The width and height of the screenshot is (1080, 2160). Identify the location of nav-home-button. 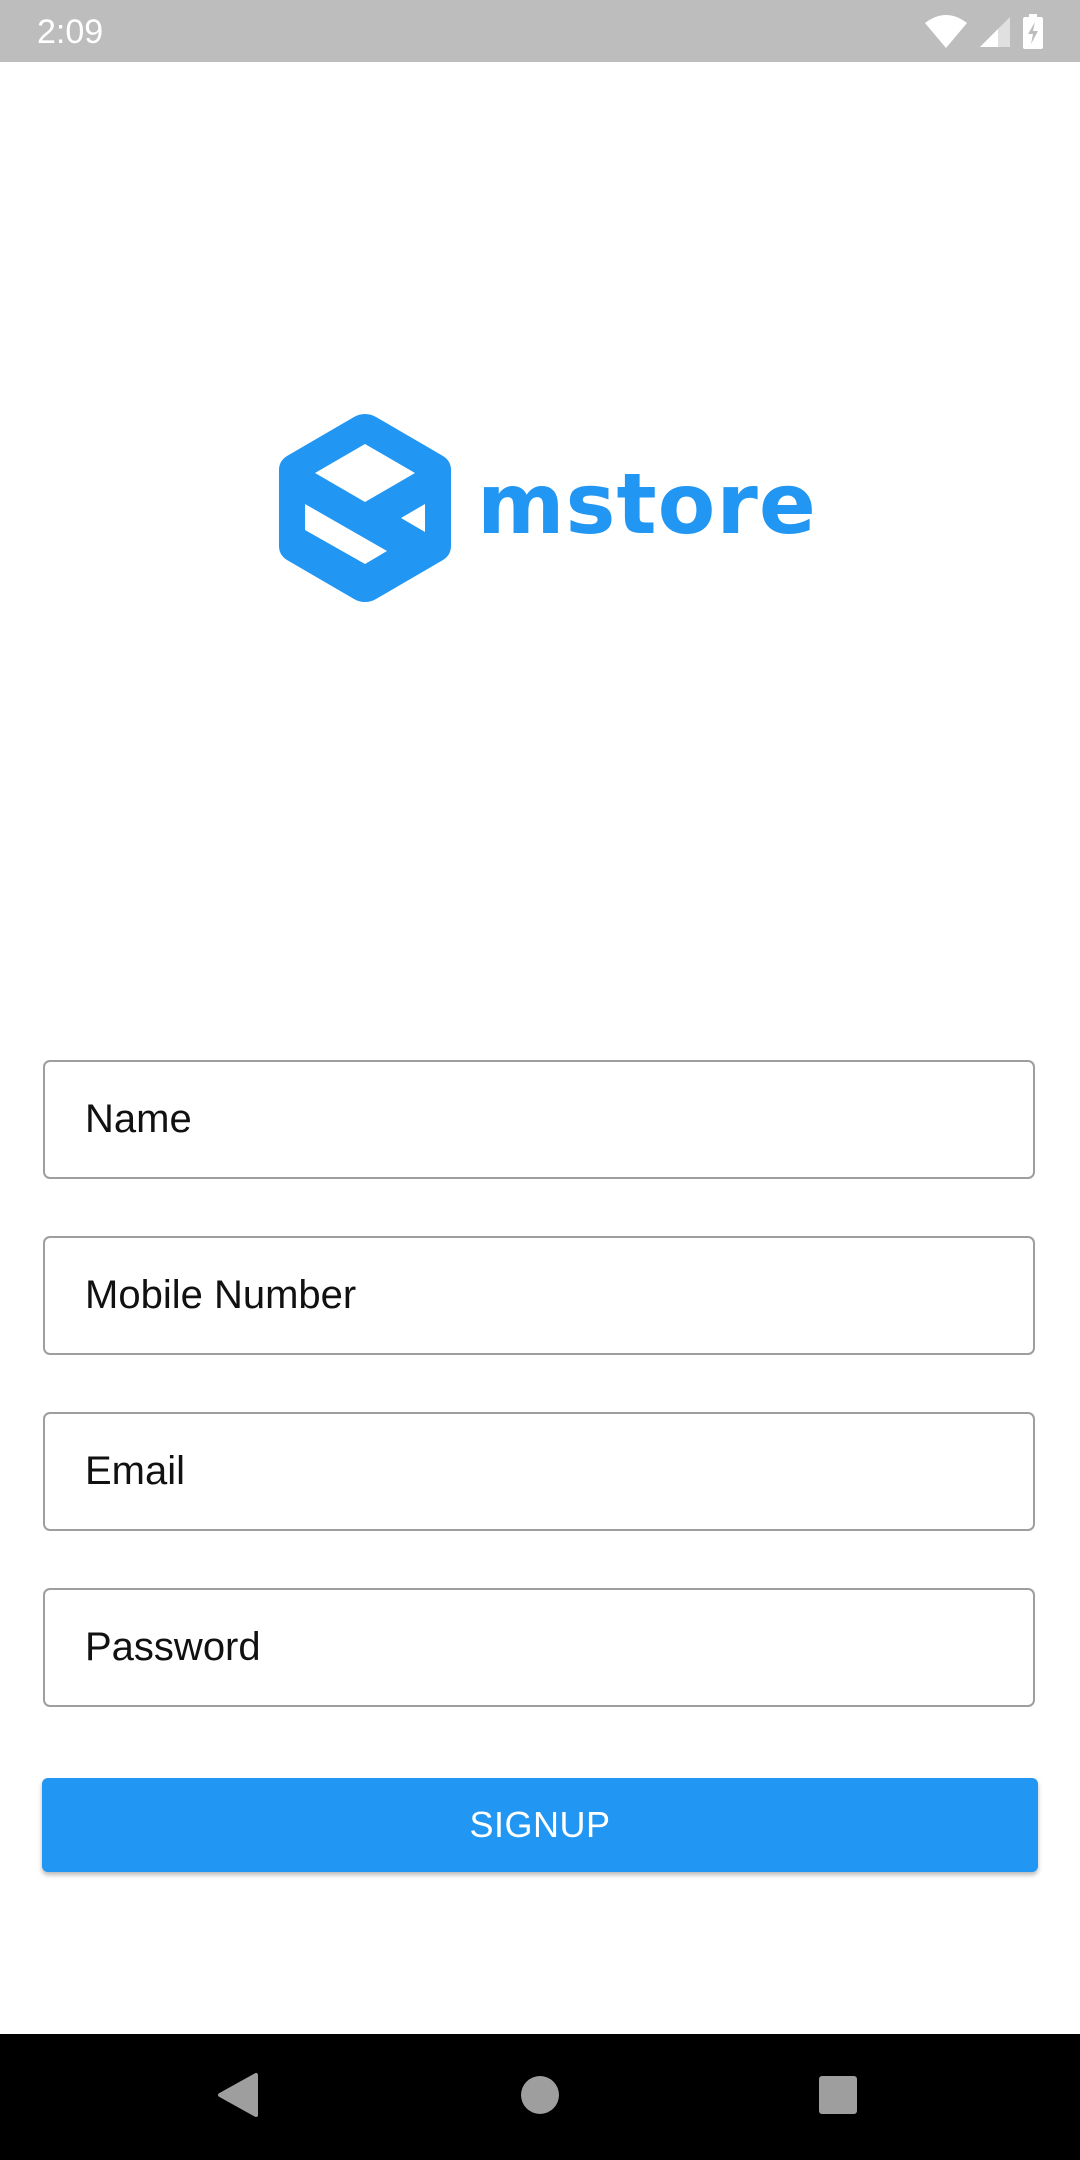
(540, 2097).